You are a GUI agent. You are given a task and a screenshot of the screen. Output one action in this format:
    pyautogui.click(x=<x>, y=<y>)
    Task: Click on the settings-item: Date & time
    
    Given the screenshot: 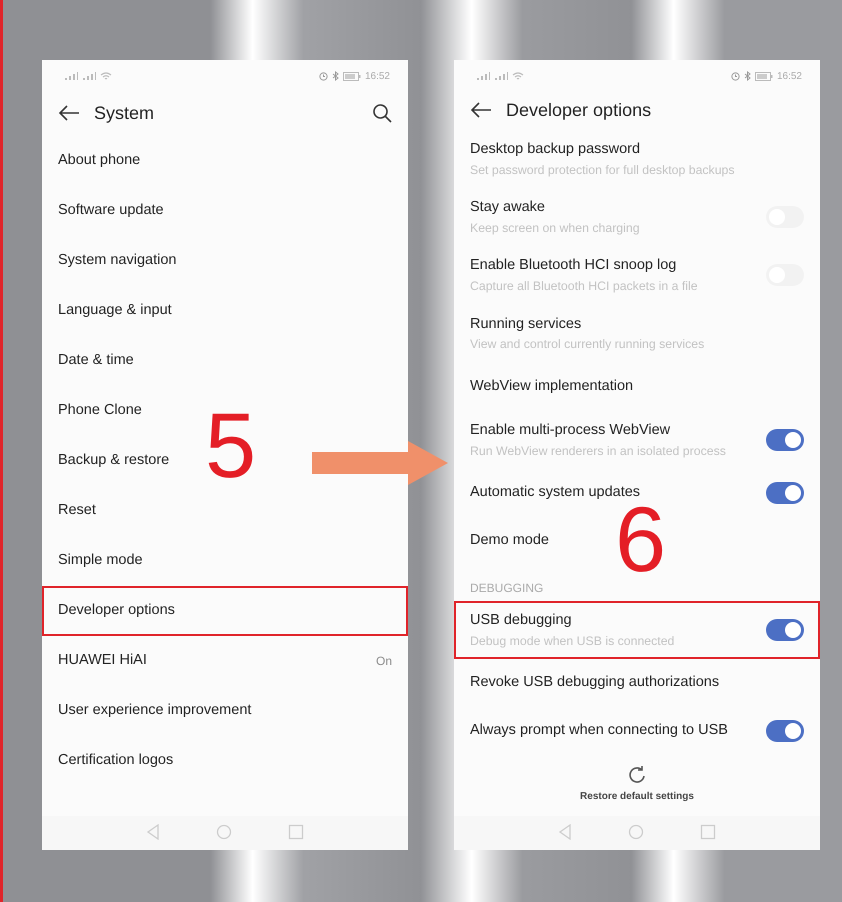 What is the action you would take?
    pyautogui.click(x=96, y=361)
    